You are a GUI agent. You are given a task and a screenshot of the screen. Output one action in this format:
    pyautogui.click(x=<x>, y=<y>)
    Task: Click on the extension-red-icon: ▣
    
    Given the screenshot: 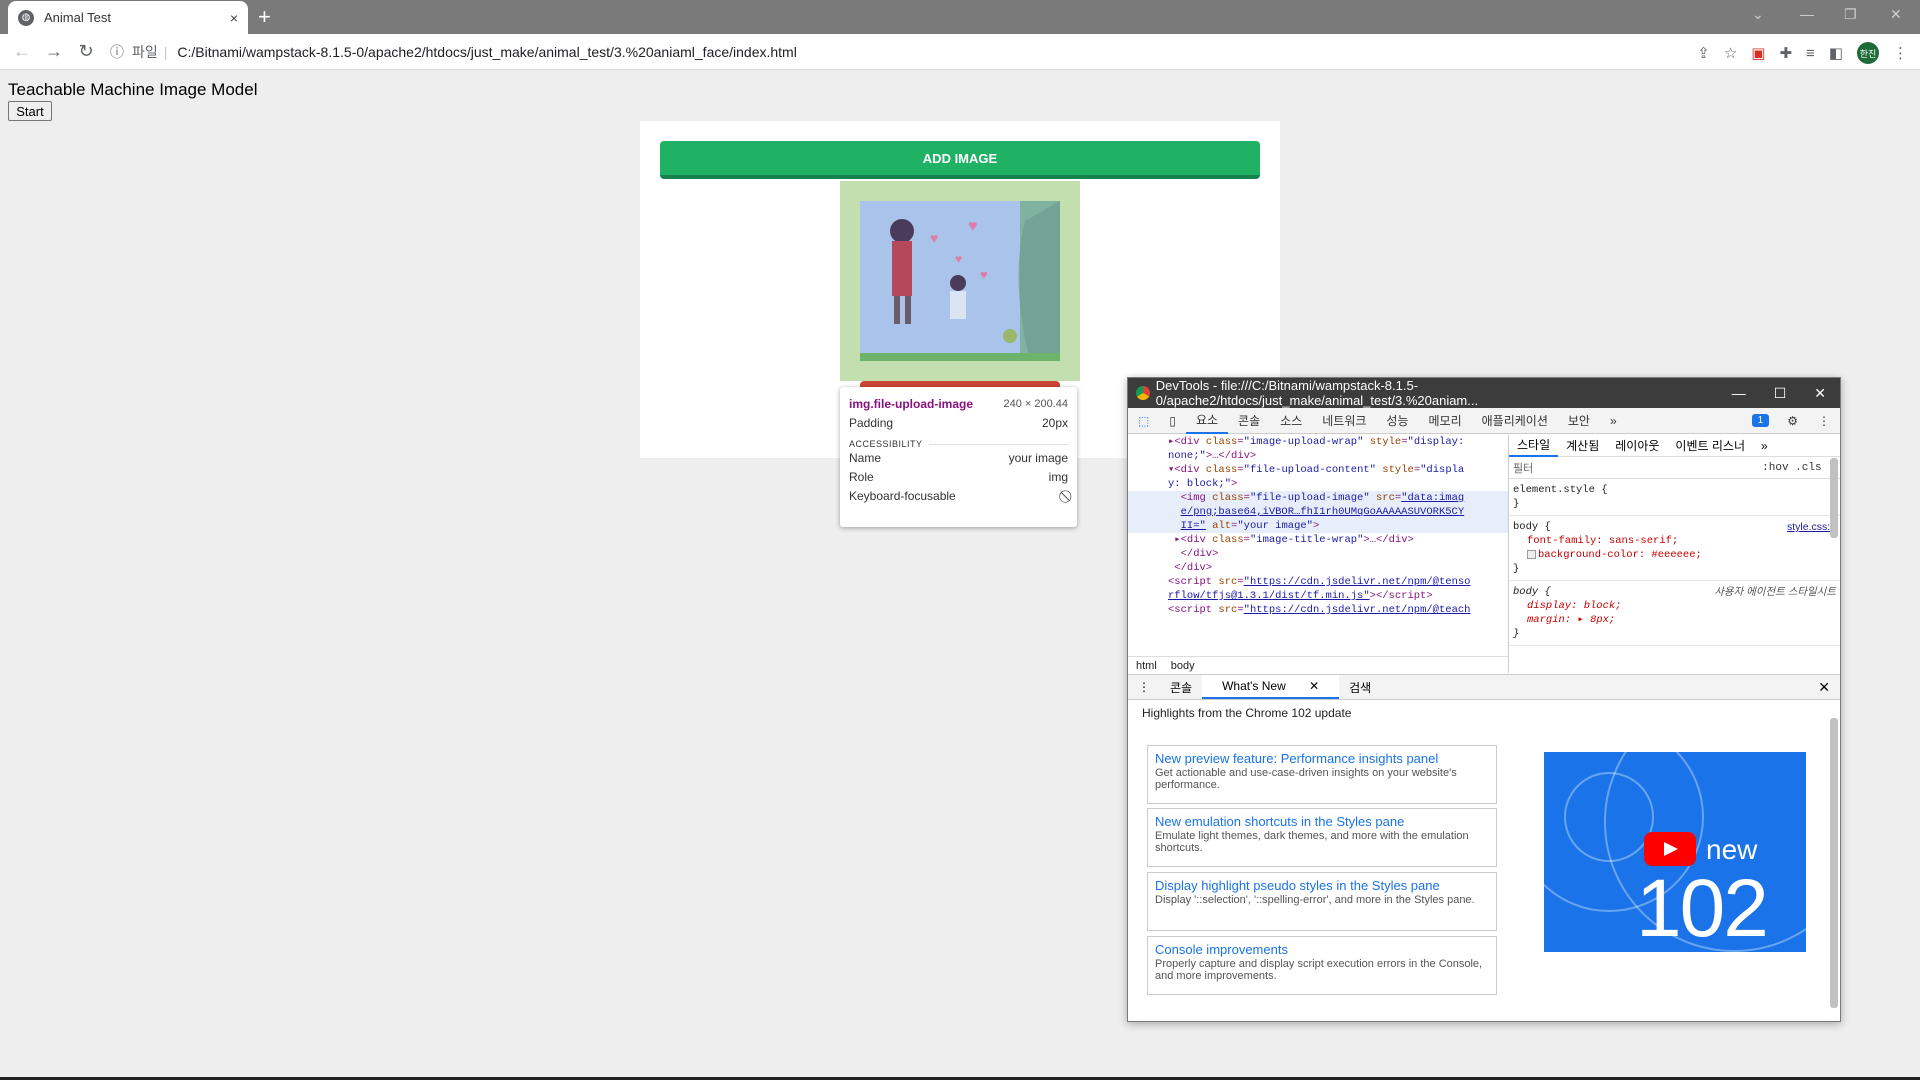 What is the action you would take?
    pyautogui.click(x=1758, y=53)
    